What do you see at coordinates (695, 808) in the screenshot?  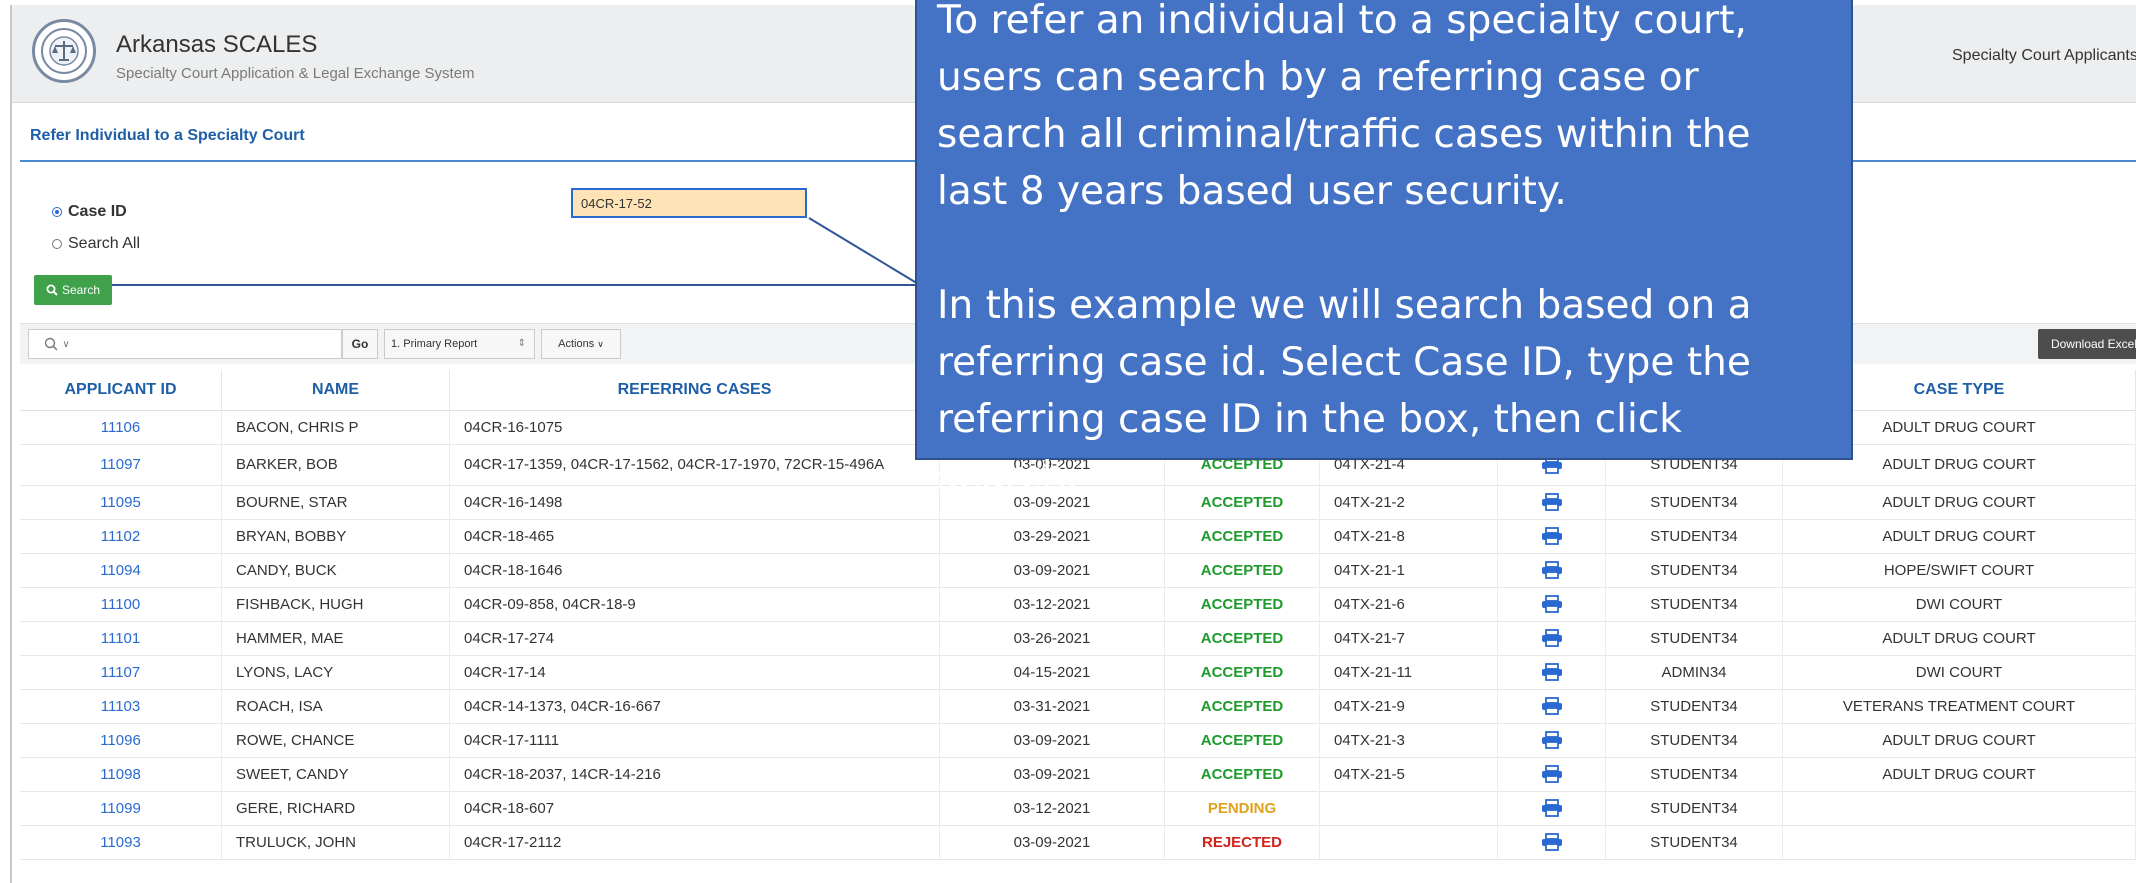 I see `referring-cases: 04CR-18-607` at bounding box center [695, 808].